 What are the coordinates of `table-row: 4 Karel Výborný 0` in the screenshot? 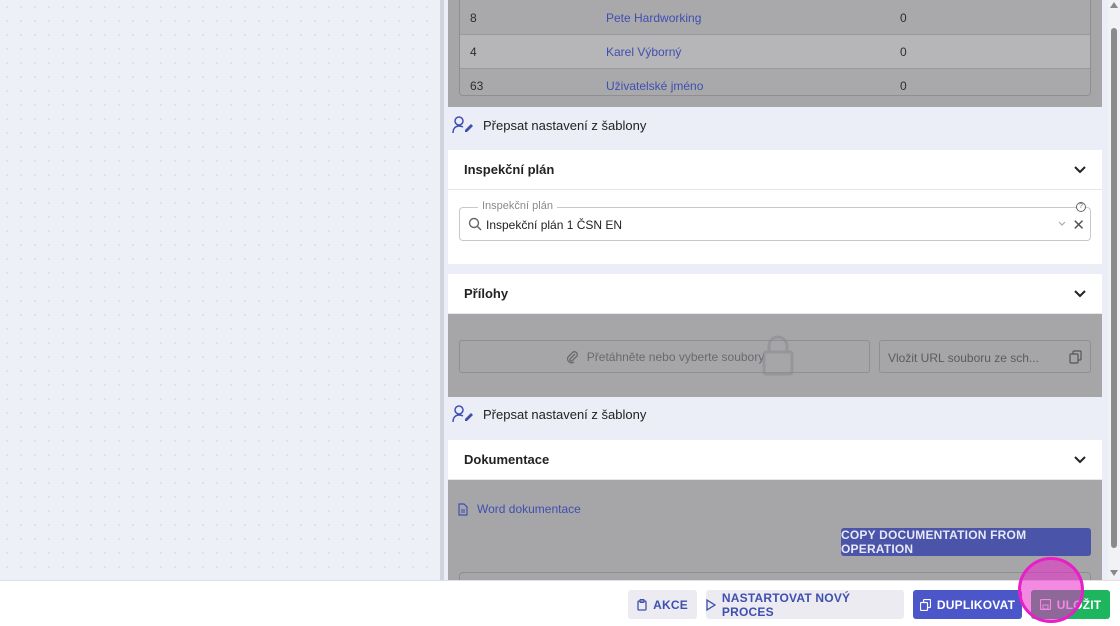 It's located at (775, 52).